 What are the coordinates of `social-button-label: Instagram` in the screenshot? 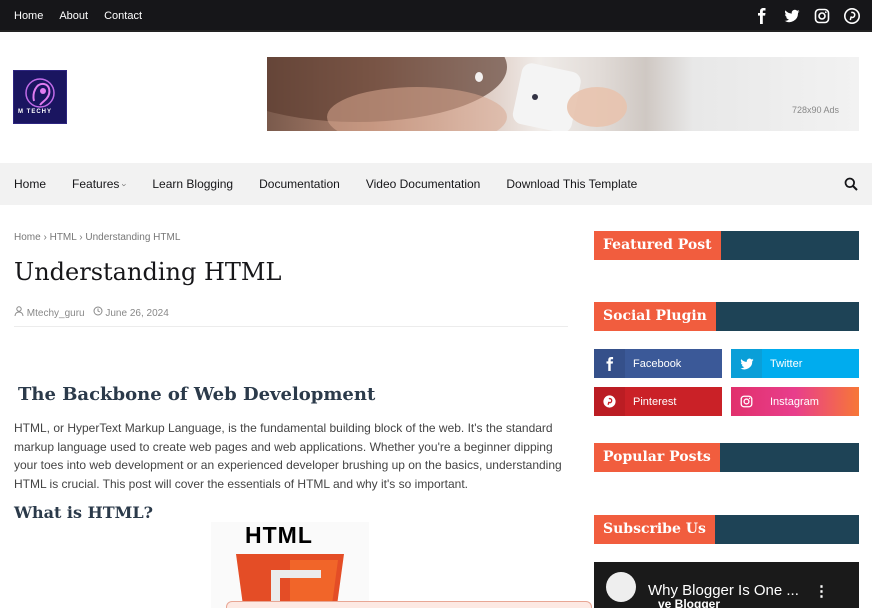 It's located at (794, 401).